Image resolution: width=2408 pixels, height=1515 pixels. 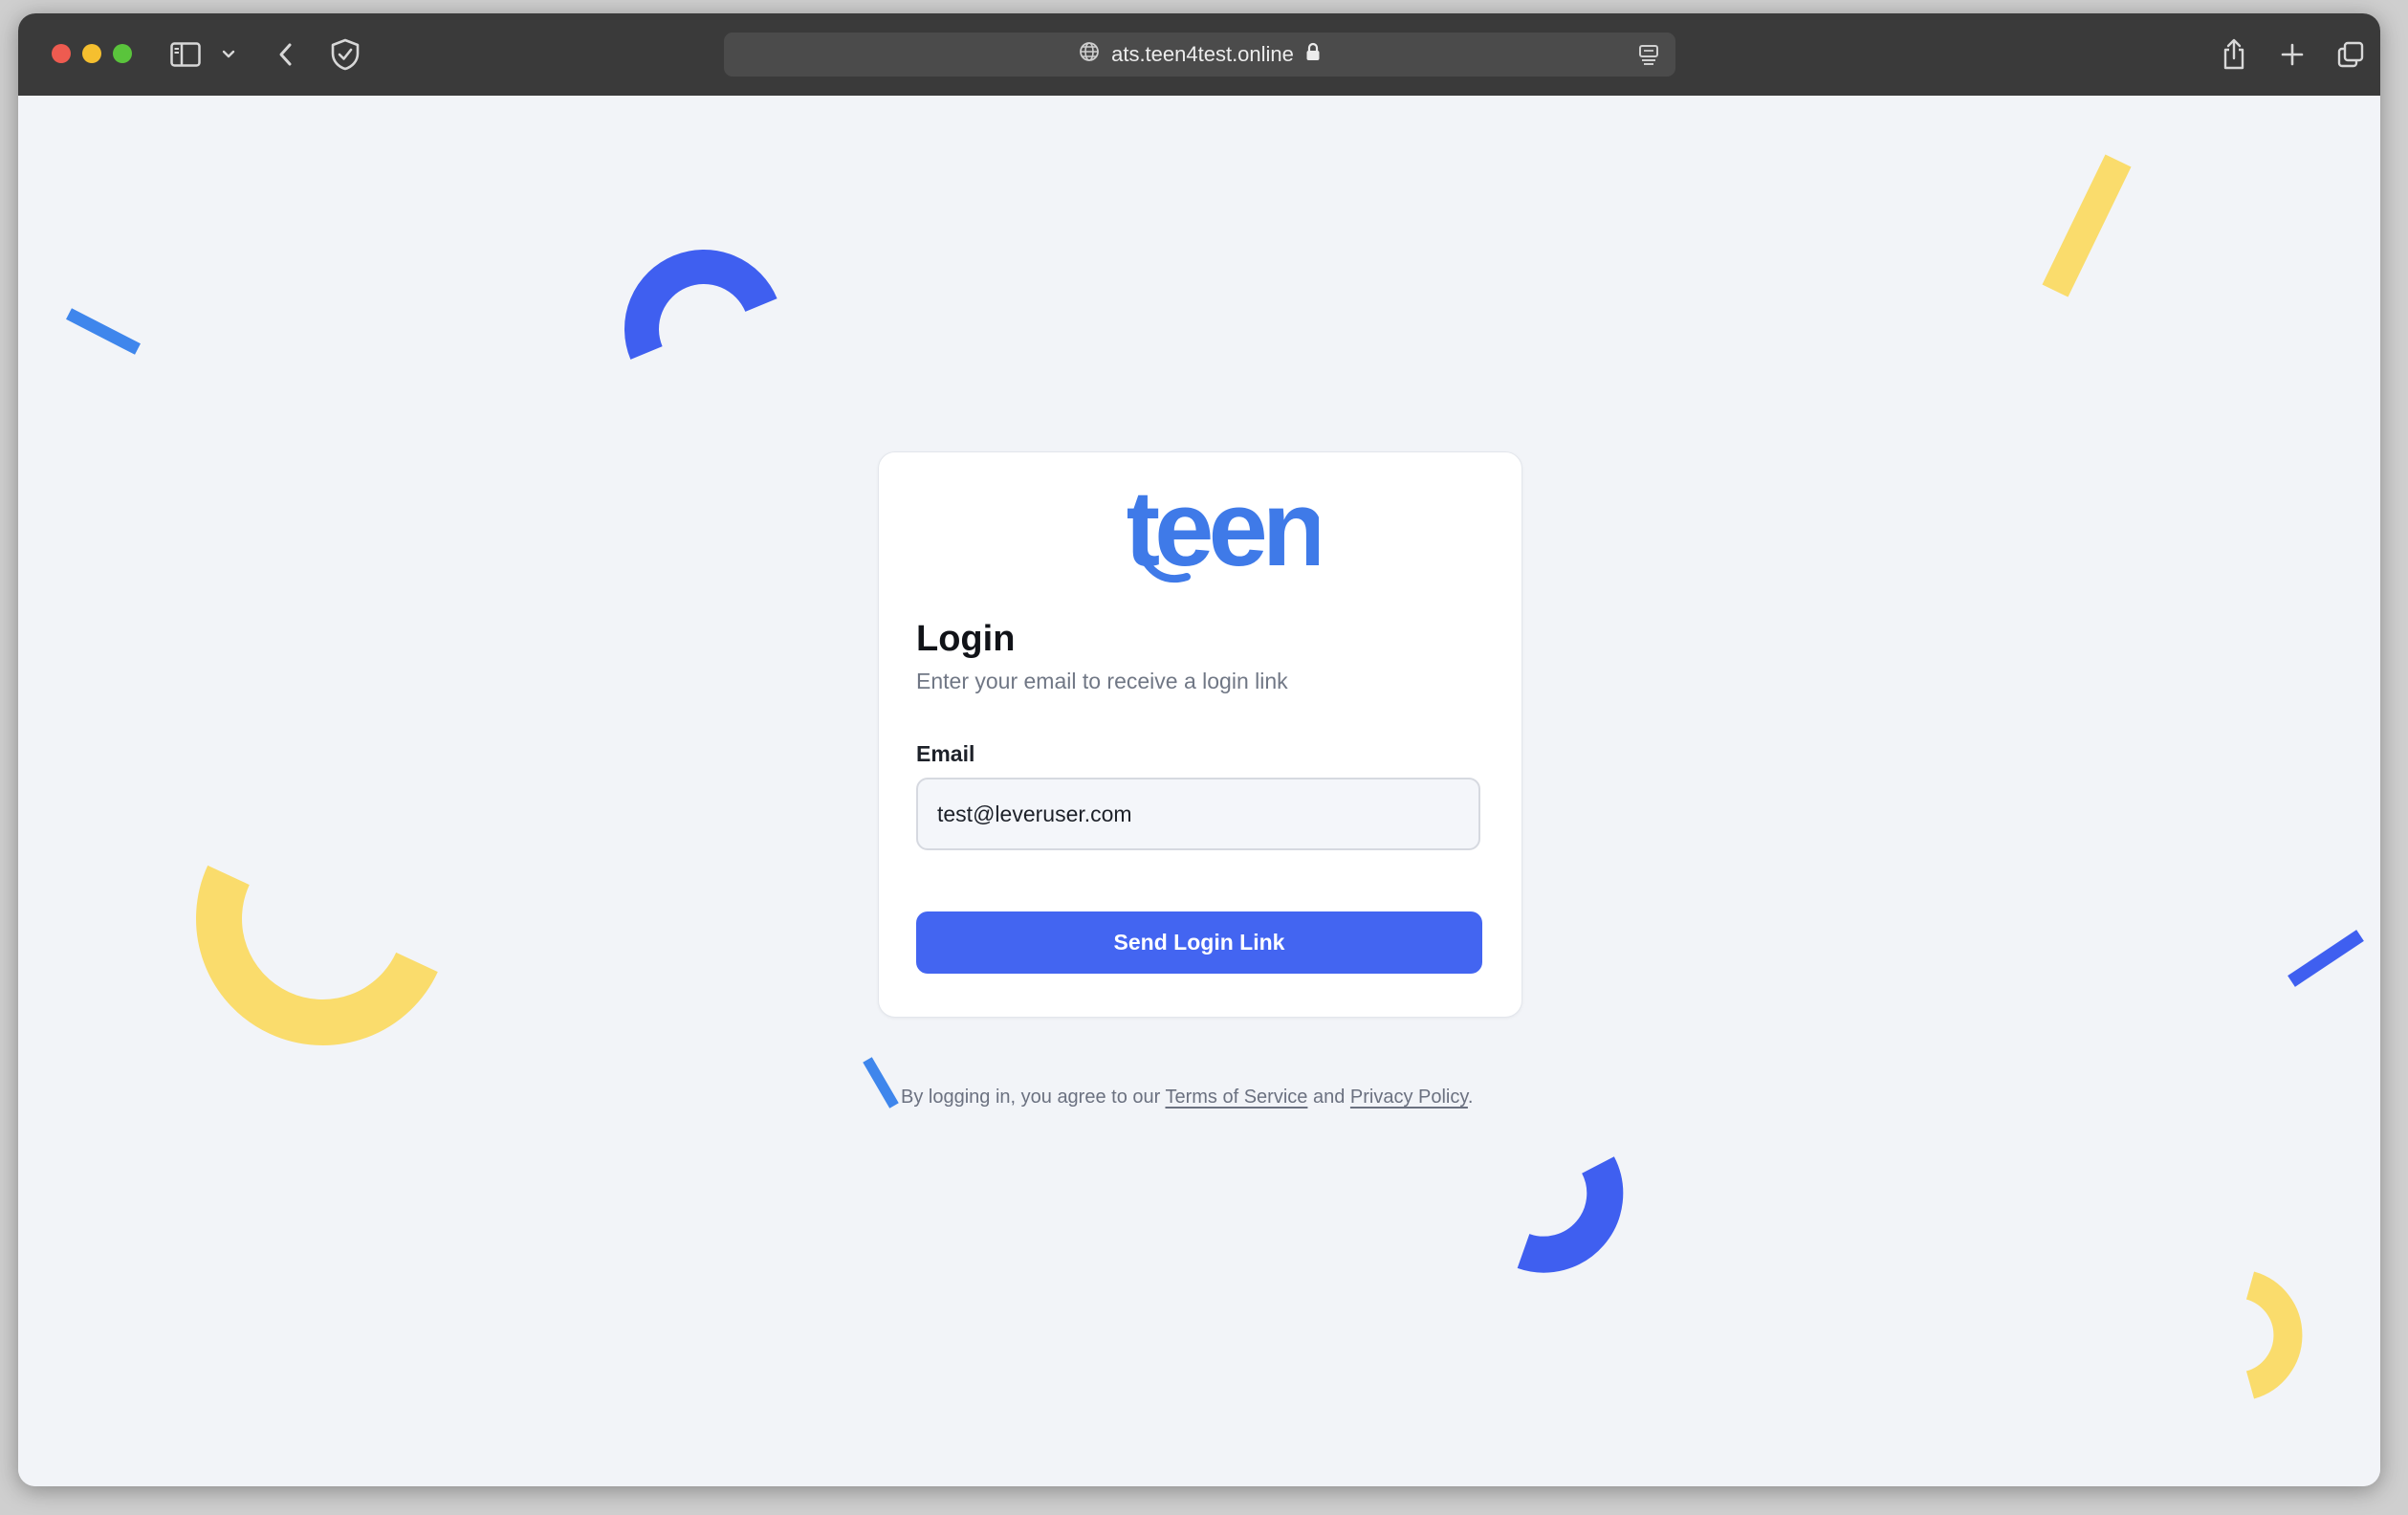 What do you see at coordinates (966, 639) in the screenshot?
I see `page-title: Login` at bounding box center [966, 639].